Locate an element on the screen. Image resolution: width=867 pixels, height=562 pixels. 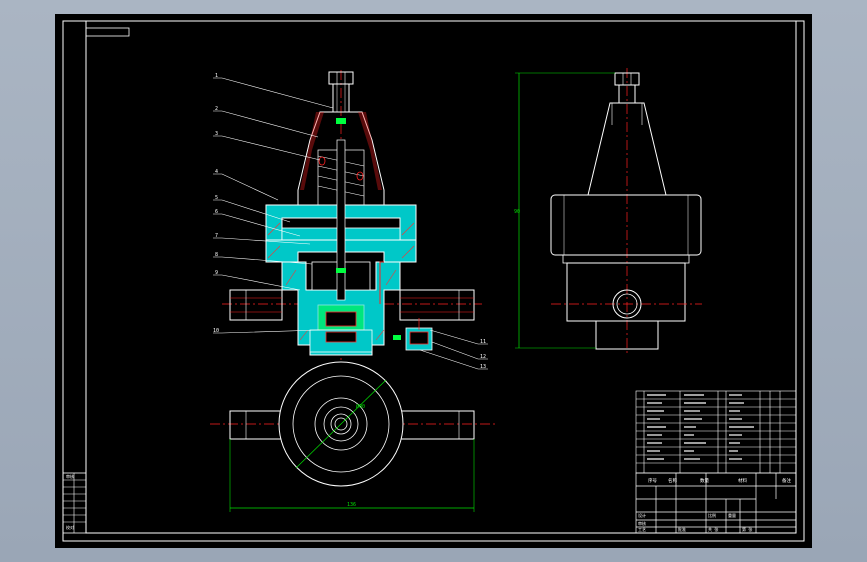
strip-text-bottom: 校对 is located at coordinates (70, 527).